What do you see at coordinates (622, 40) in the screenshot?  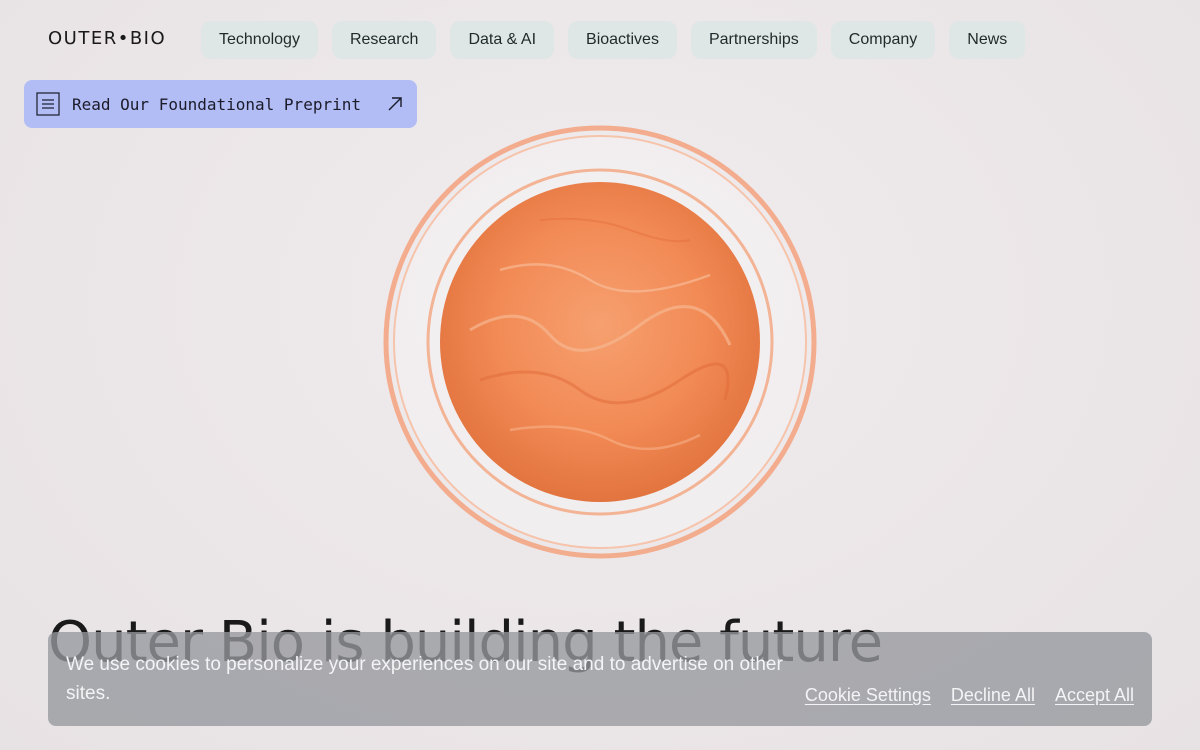 I see `nav-bioactives: Bioactives` at bounding box center [622, 40].